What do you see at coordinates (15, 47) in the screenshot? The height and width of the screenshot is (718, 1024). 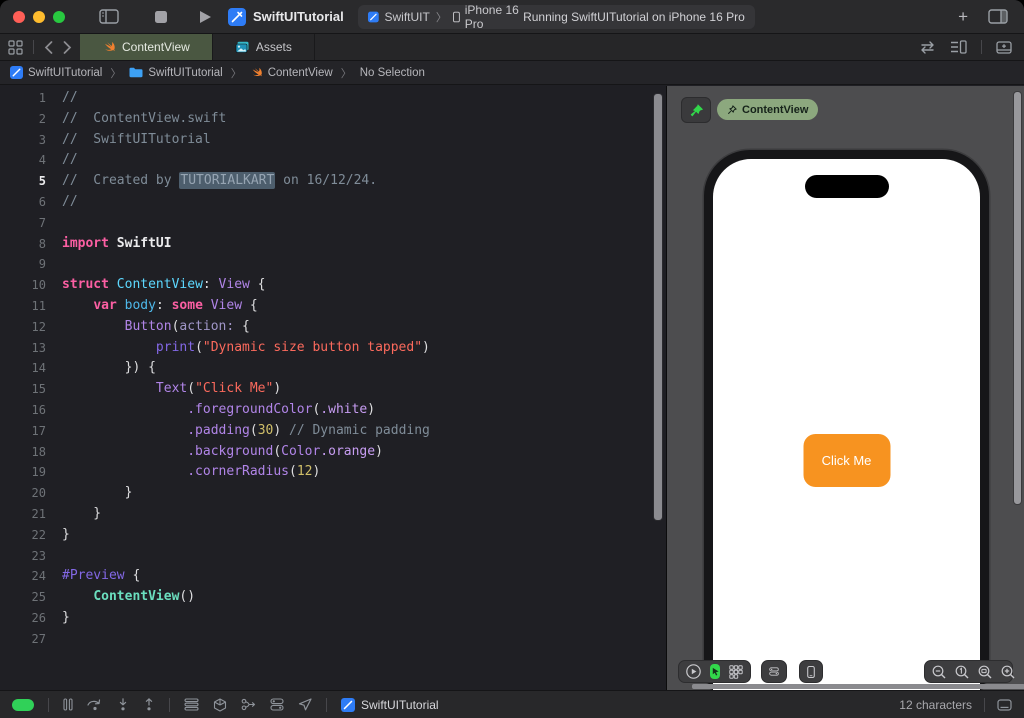 I see `related-items-icon` at bounding box center [15, 47].